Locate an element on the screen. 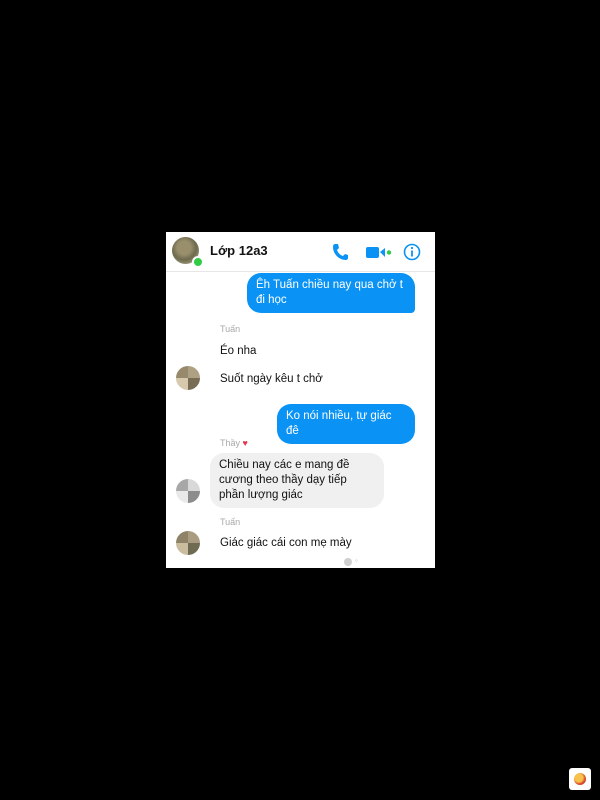 This screenshot has width=600, height=800. seen-indicator: ◦ is located at coordinates (356, 560).